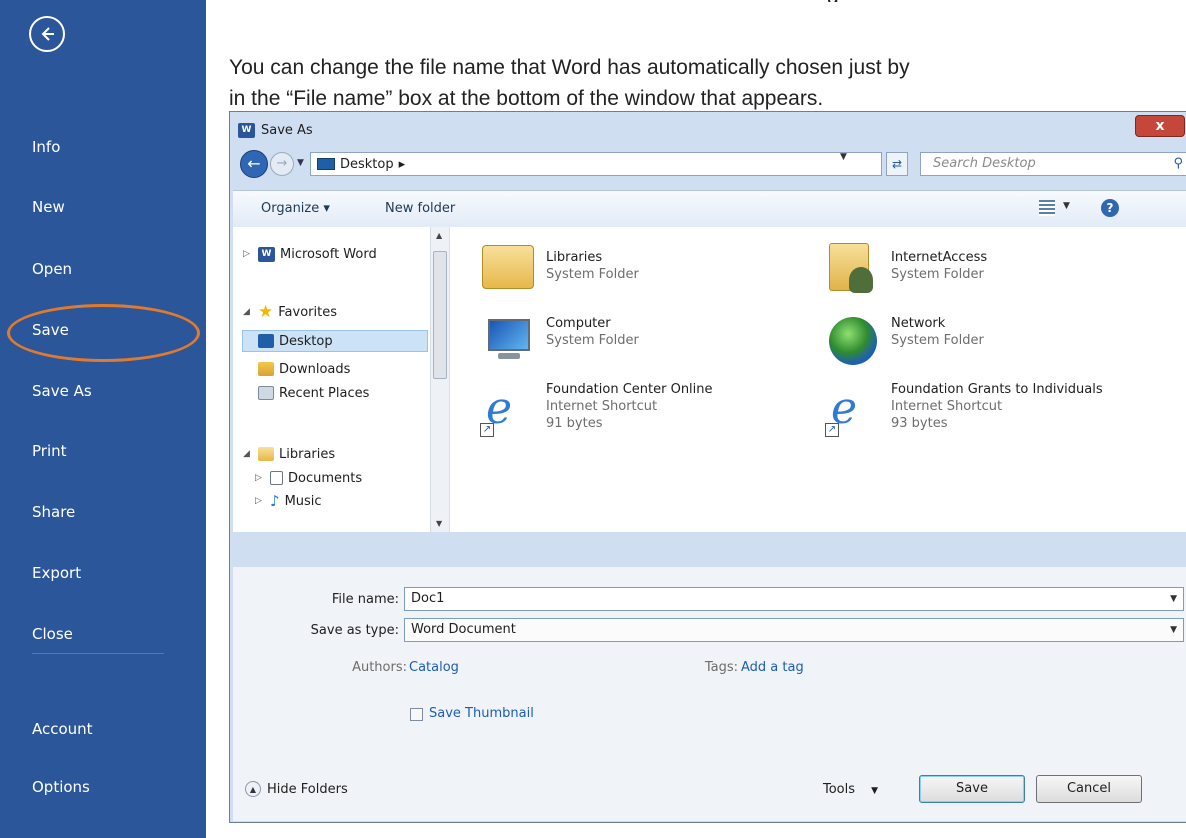  What do you see at coordinates (103, 634) in the screenshot?
I see `backstage-item-close: Close` at bounding box center [103, 634].